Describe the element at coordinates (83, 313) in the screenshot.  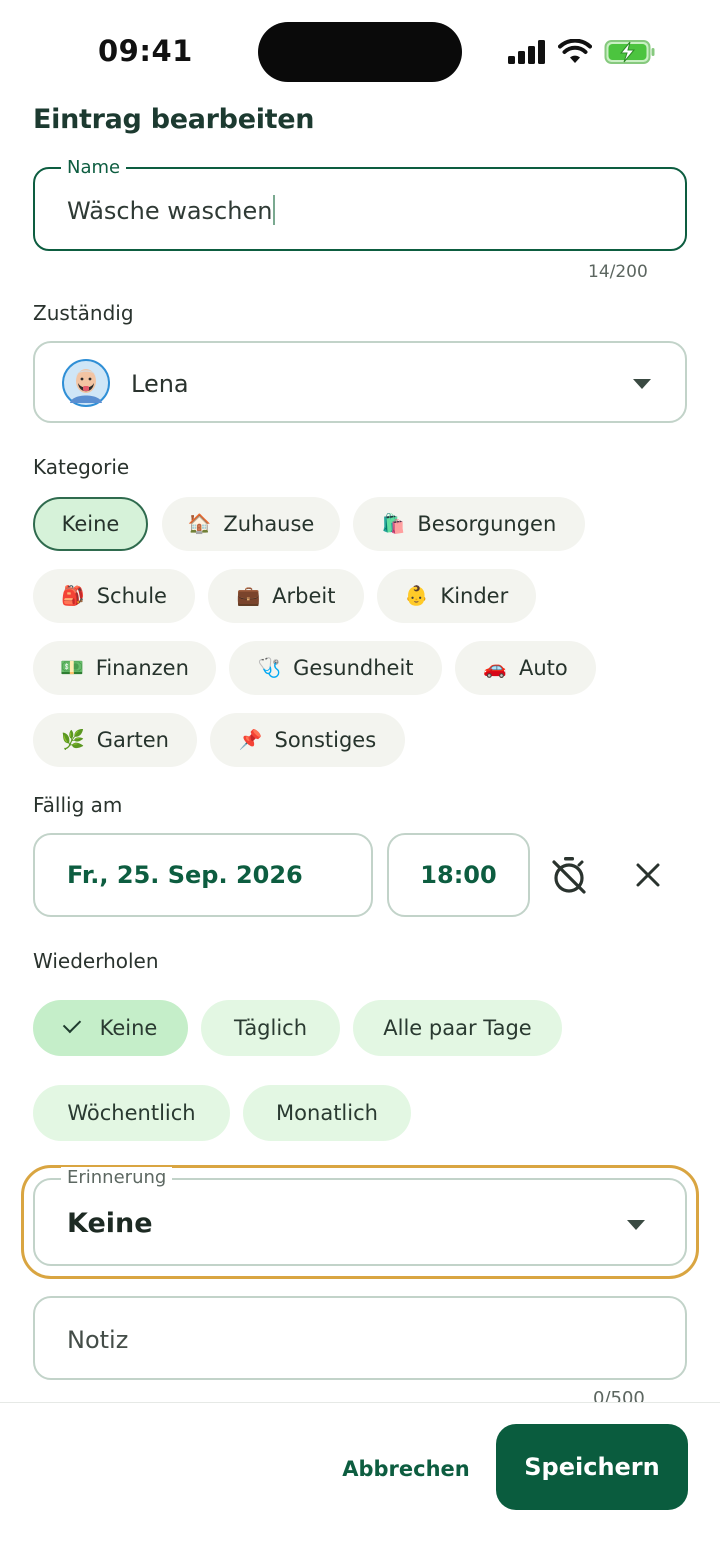
I see `assignee-label: Zuständig` at that location.